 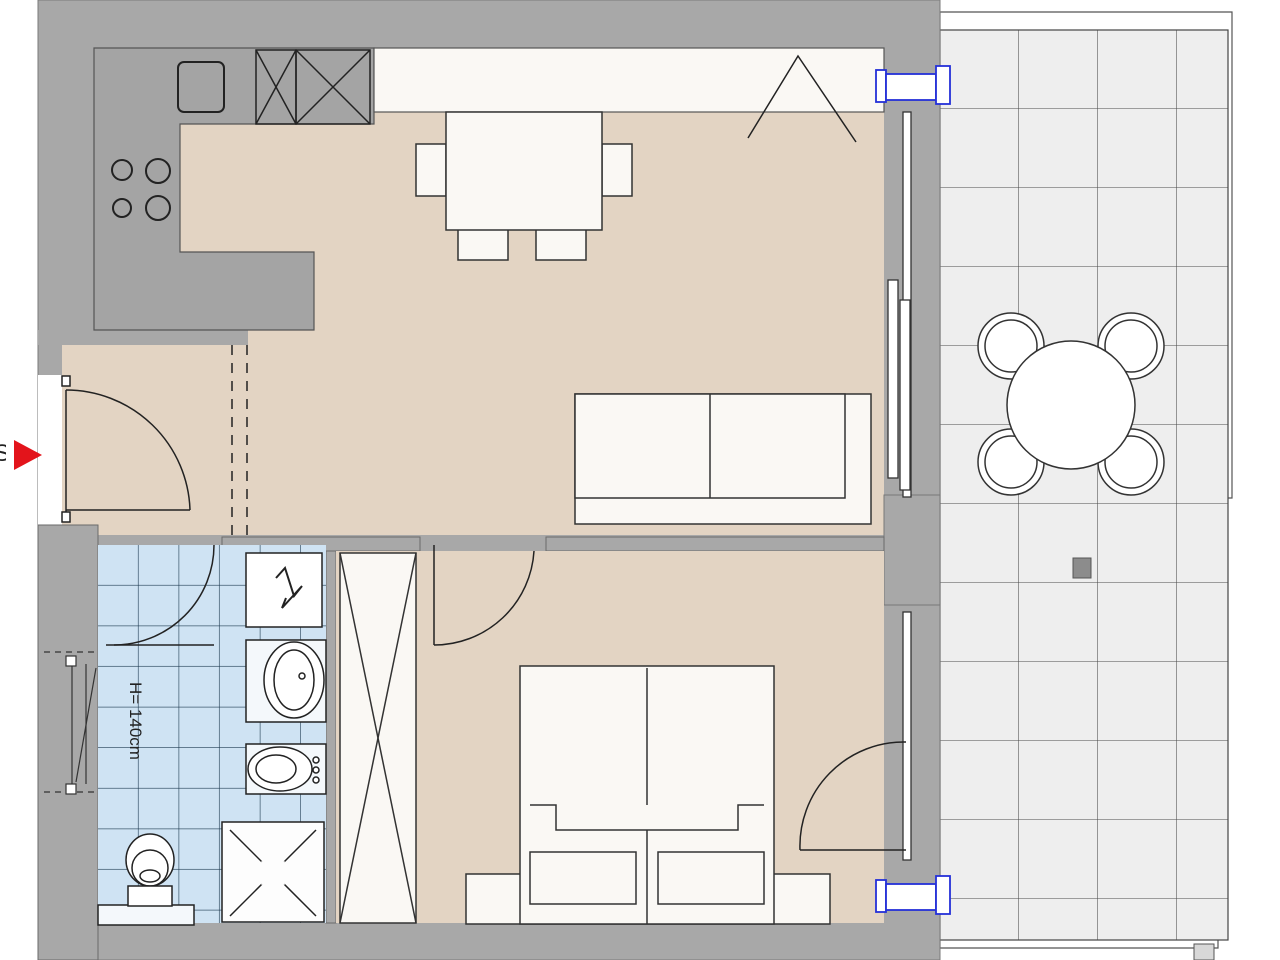 What do you see at coordinates (1082, 568) in the screenshot?
I see `terrace-drain` at bounding box center [1082, 568].